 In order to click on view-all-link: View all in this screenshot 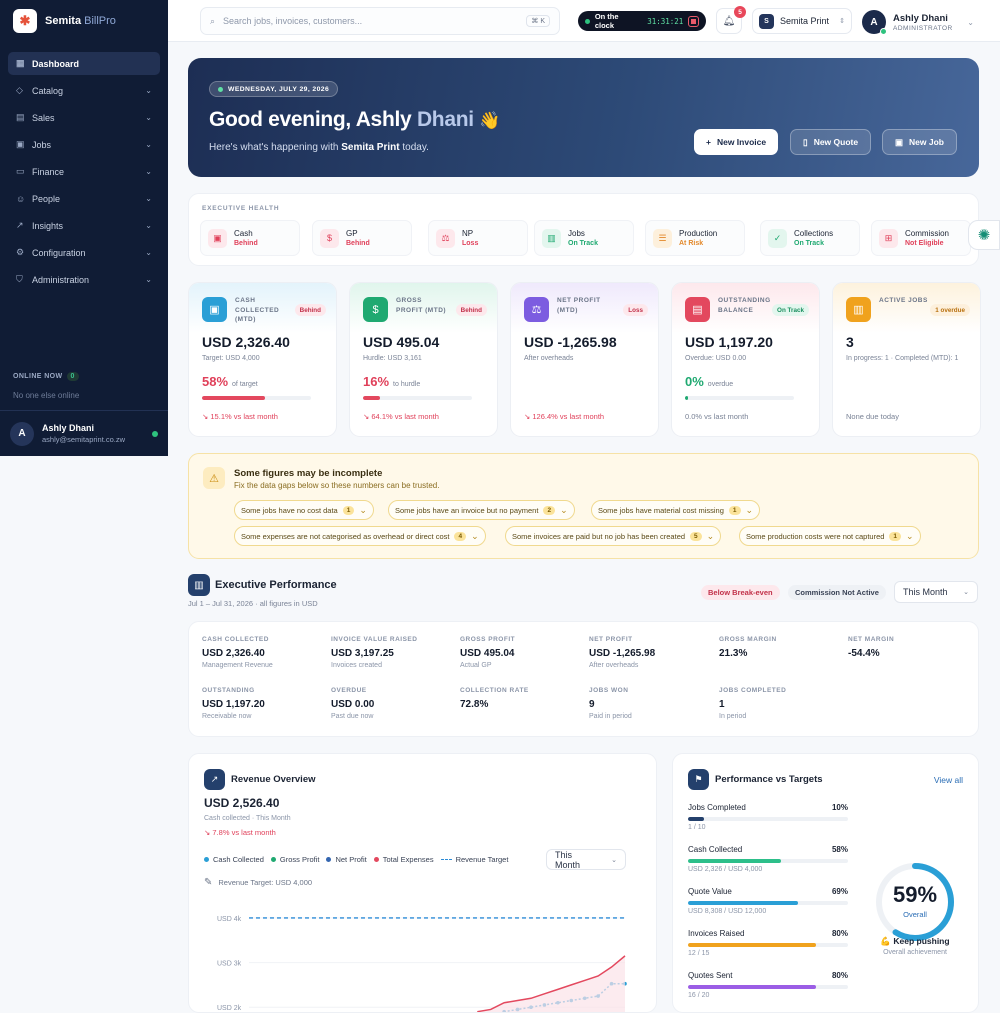, I will do `click(948, 780)`.